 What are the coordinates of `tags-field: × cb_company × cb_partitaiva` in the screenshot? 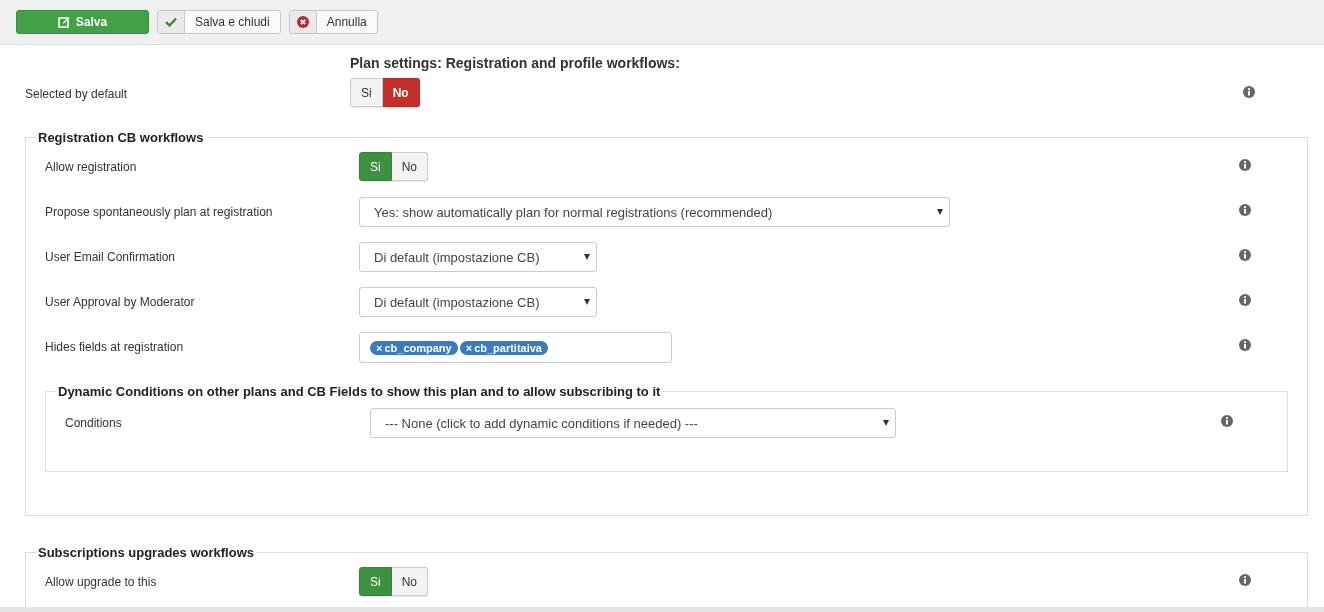 It's located at (515, 347).